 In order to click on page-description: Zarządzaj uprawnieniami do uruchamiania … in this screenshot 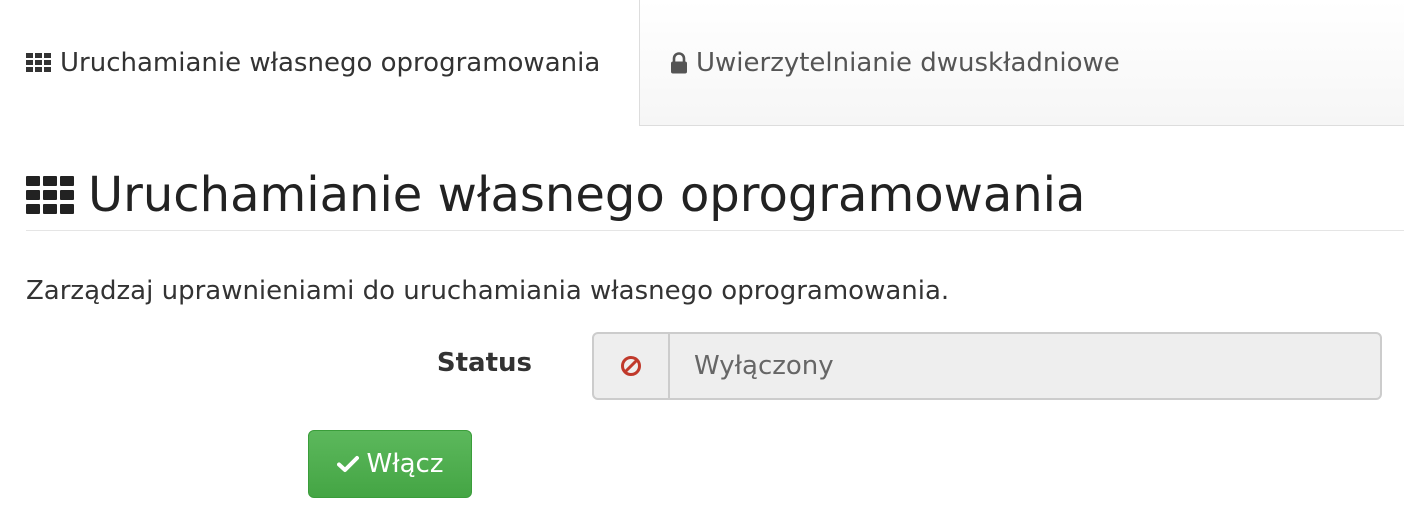, I will do `click(488, 291)`.